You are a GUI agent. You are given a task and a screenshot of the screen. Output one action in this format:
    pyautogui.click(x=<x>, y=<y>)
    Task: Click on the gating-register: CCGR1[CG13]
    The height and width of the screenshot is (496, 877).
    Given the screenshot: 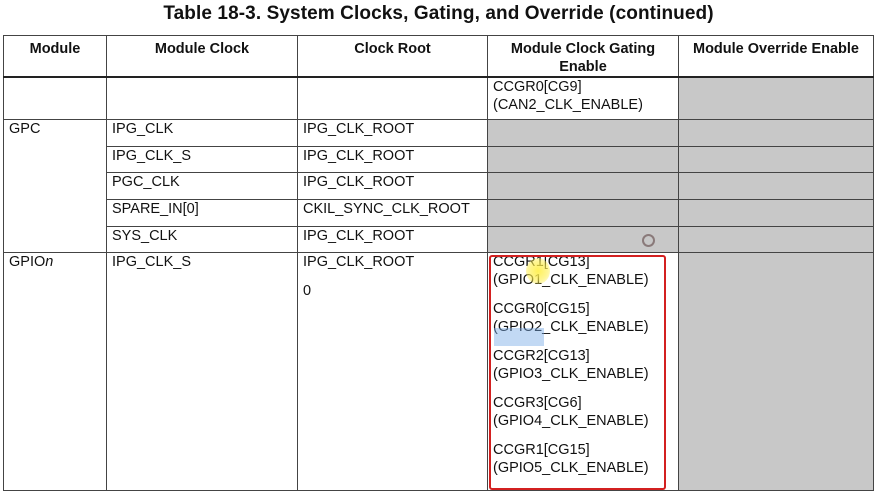 What is the action you would take?
    pyautogui.click(x=541, y=261)
    